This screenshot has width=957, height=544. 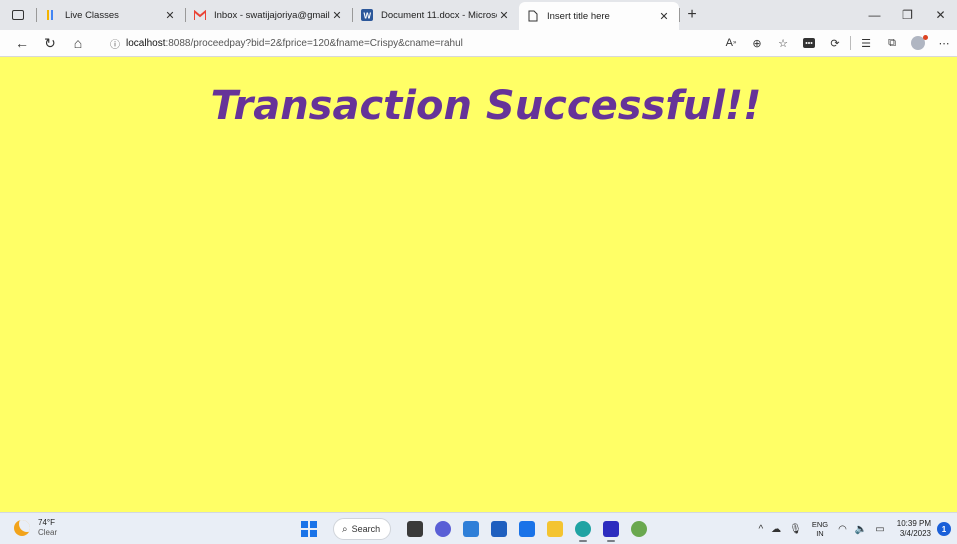 What do you see at coordinates (820, 524) in the screenshot?
I see `language-code: ENG` at bounding box center [820, 524].